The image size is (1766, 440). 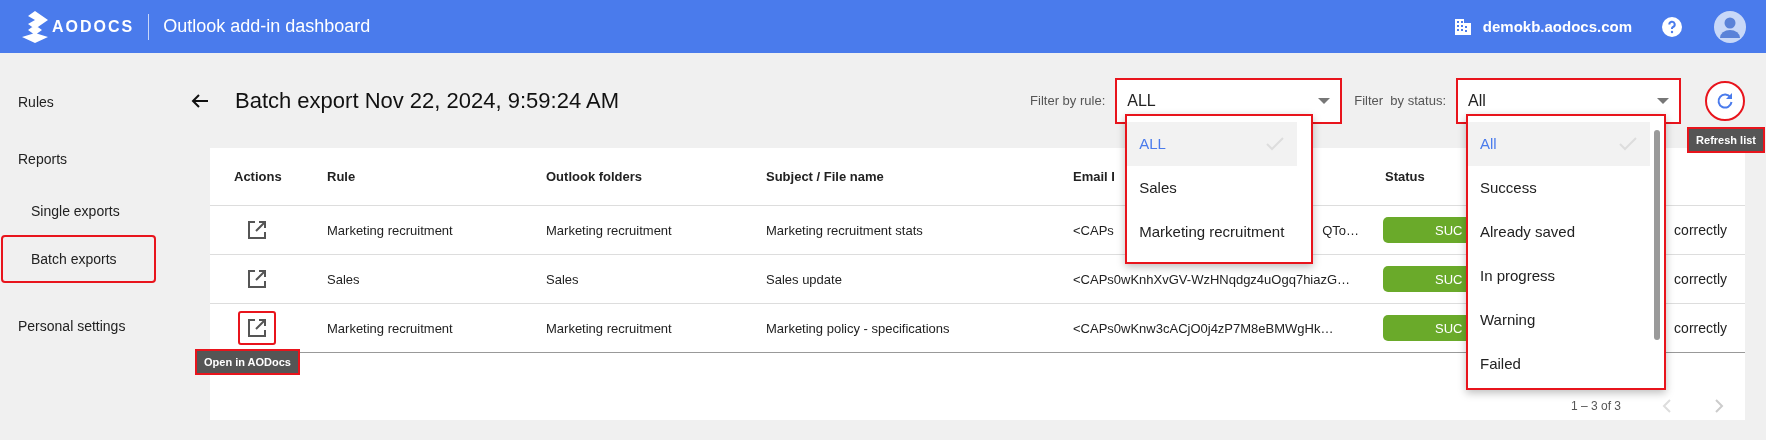 What do you see at coordinates (1730, 26) in the screenshot?
I see `avatar-icon` at bounding box center [1730, 26].